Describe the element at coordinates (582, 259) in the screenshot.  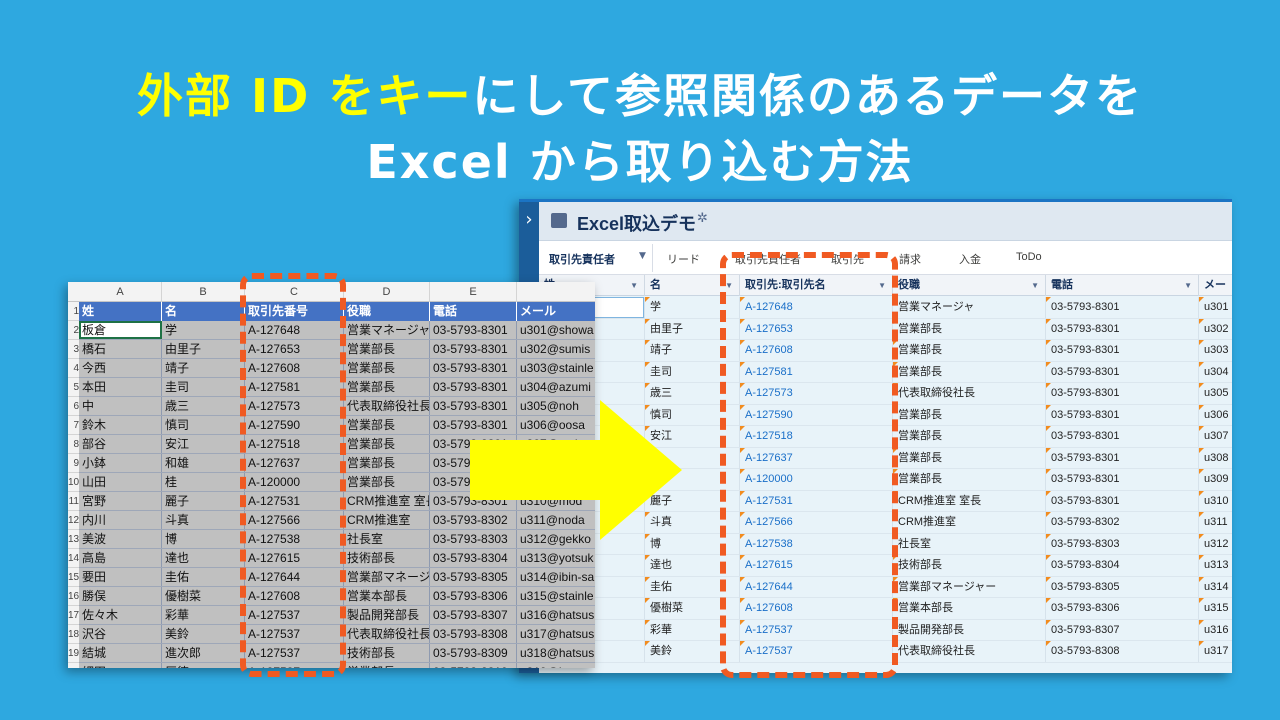
I see `tab-contact-owner: 取引先責任者` at that location.